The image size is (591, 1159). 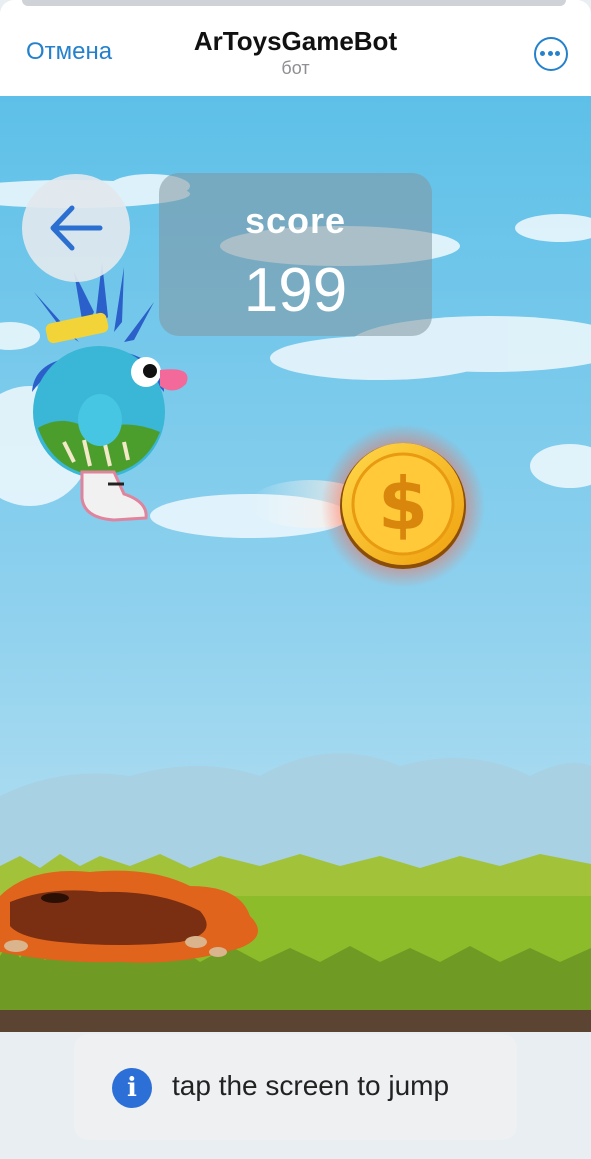 I want to click on info-icon: i, so click(x=132, y=1088).